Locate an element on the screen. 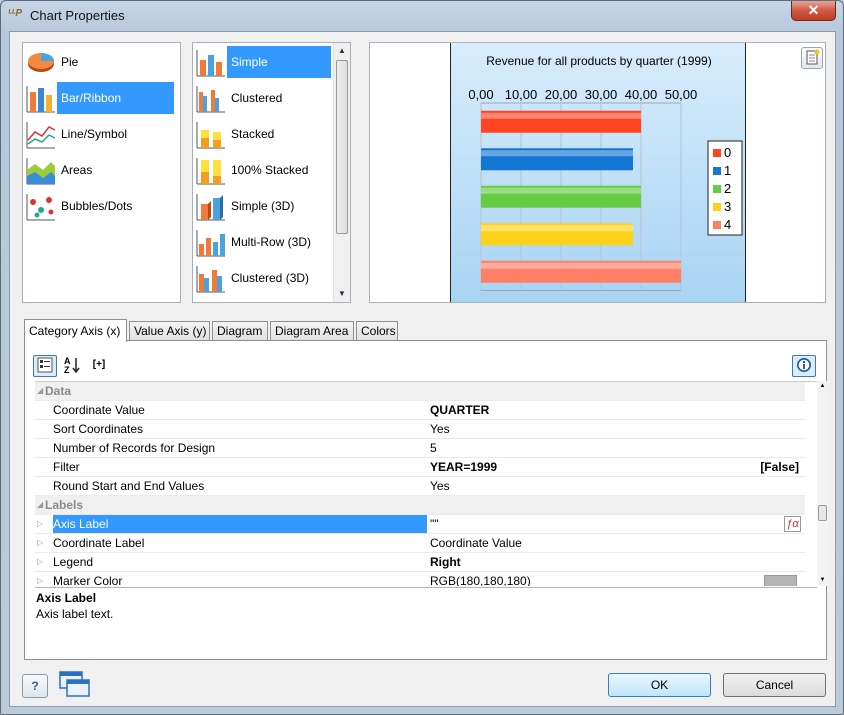 The width and height of the screenshot is (844, 715). tab-category-axis-x: Category Axis (x) is located at coordinates (75, 330).